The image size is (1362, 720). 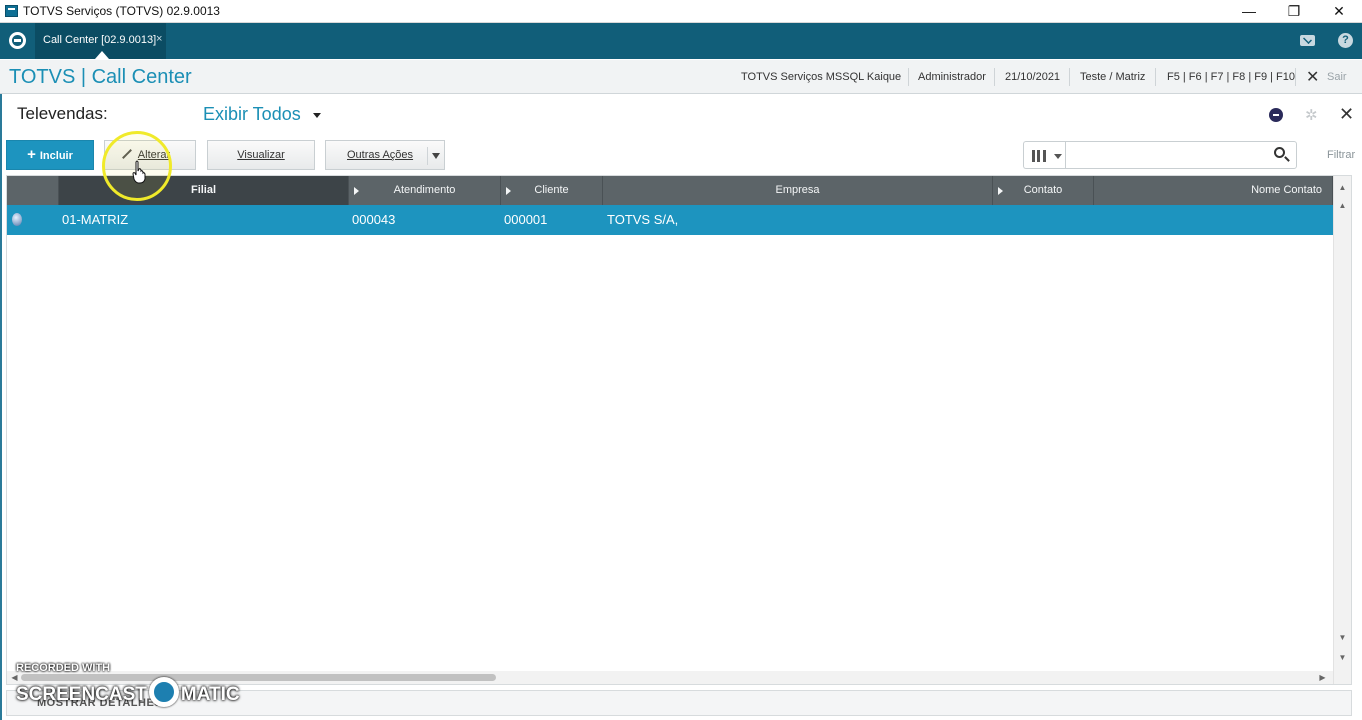 I want to click on tab-bar: Call Center [02.9.0013] × ?, so click(x=681, y=41).